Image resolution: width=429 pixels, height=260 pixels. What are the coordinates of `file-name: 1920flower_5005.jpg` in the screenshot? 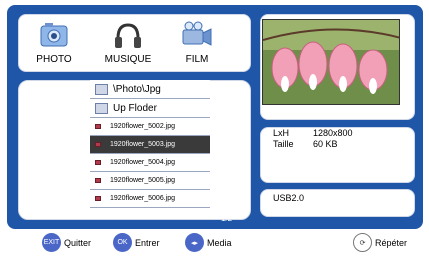 It's located at (142, 180).